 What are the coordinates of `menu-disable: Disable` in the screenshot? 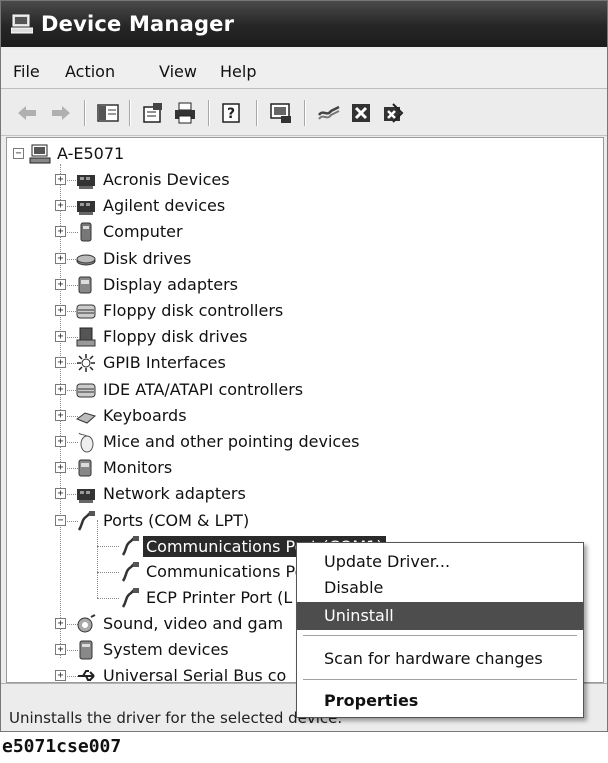 It's located at (440, 588).